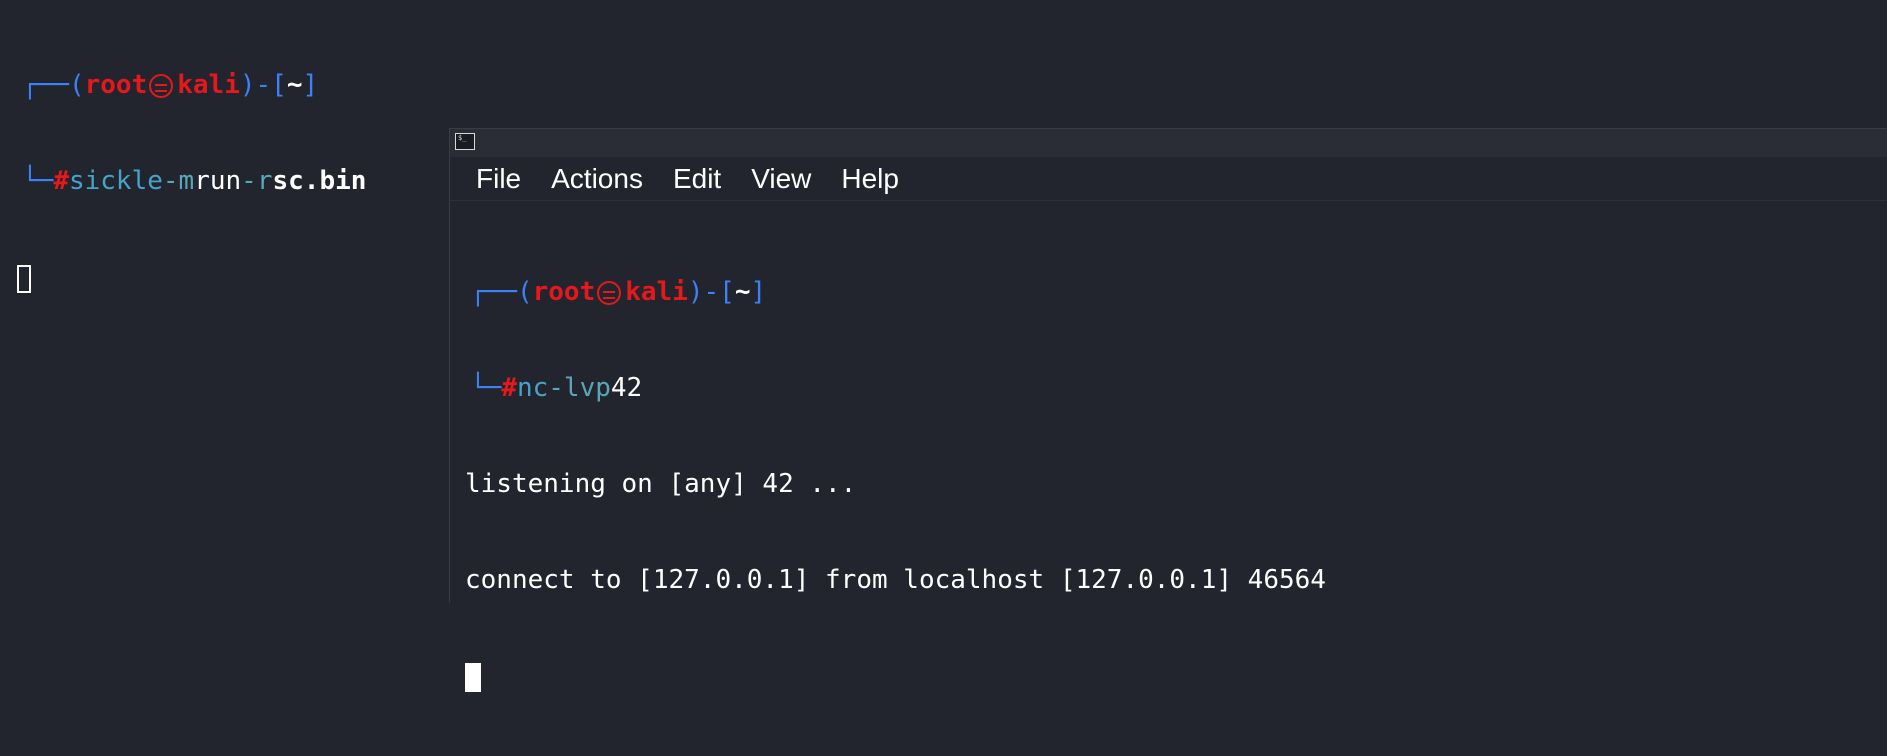 This screenshot has width=1887, height=756. What do you see at coordinates (115, 181) in the screenshot?
I see `command-program: sickle` at bounding box center [115, 181].